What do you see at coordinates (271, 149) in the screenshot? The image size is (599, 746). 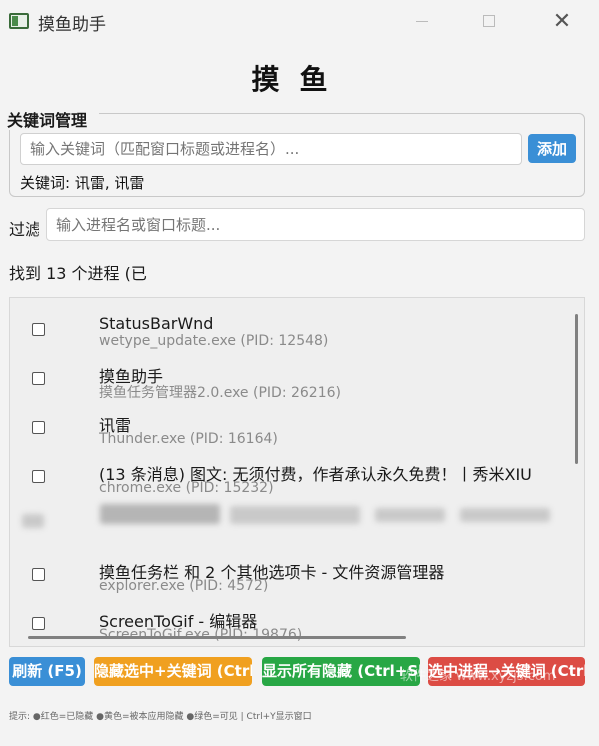 I see `keyword-input` at bounding box center [271, 149].